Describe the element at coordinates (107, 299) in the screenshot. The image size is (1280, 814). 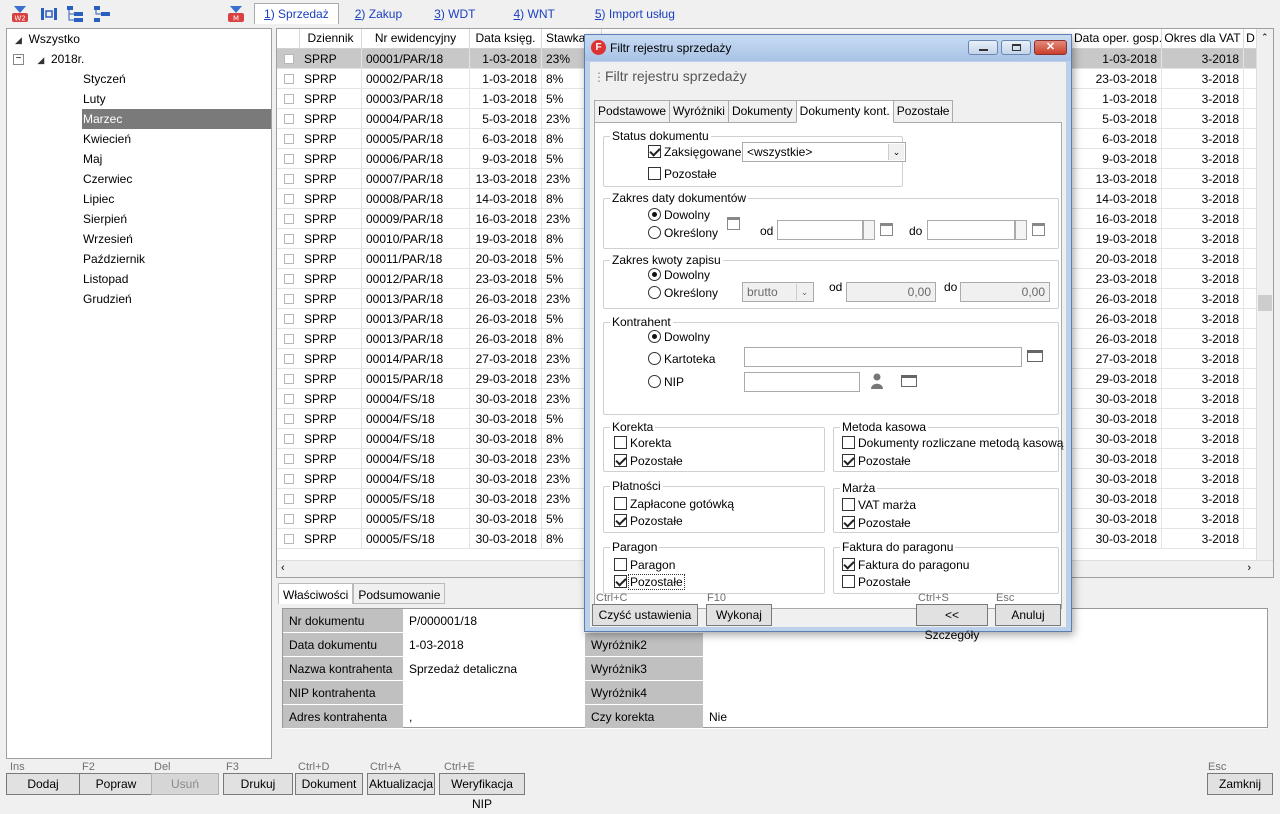
I see `tree-month-item: Grudzień` at that location.